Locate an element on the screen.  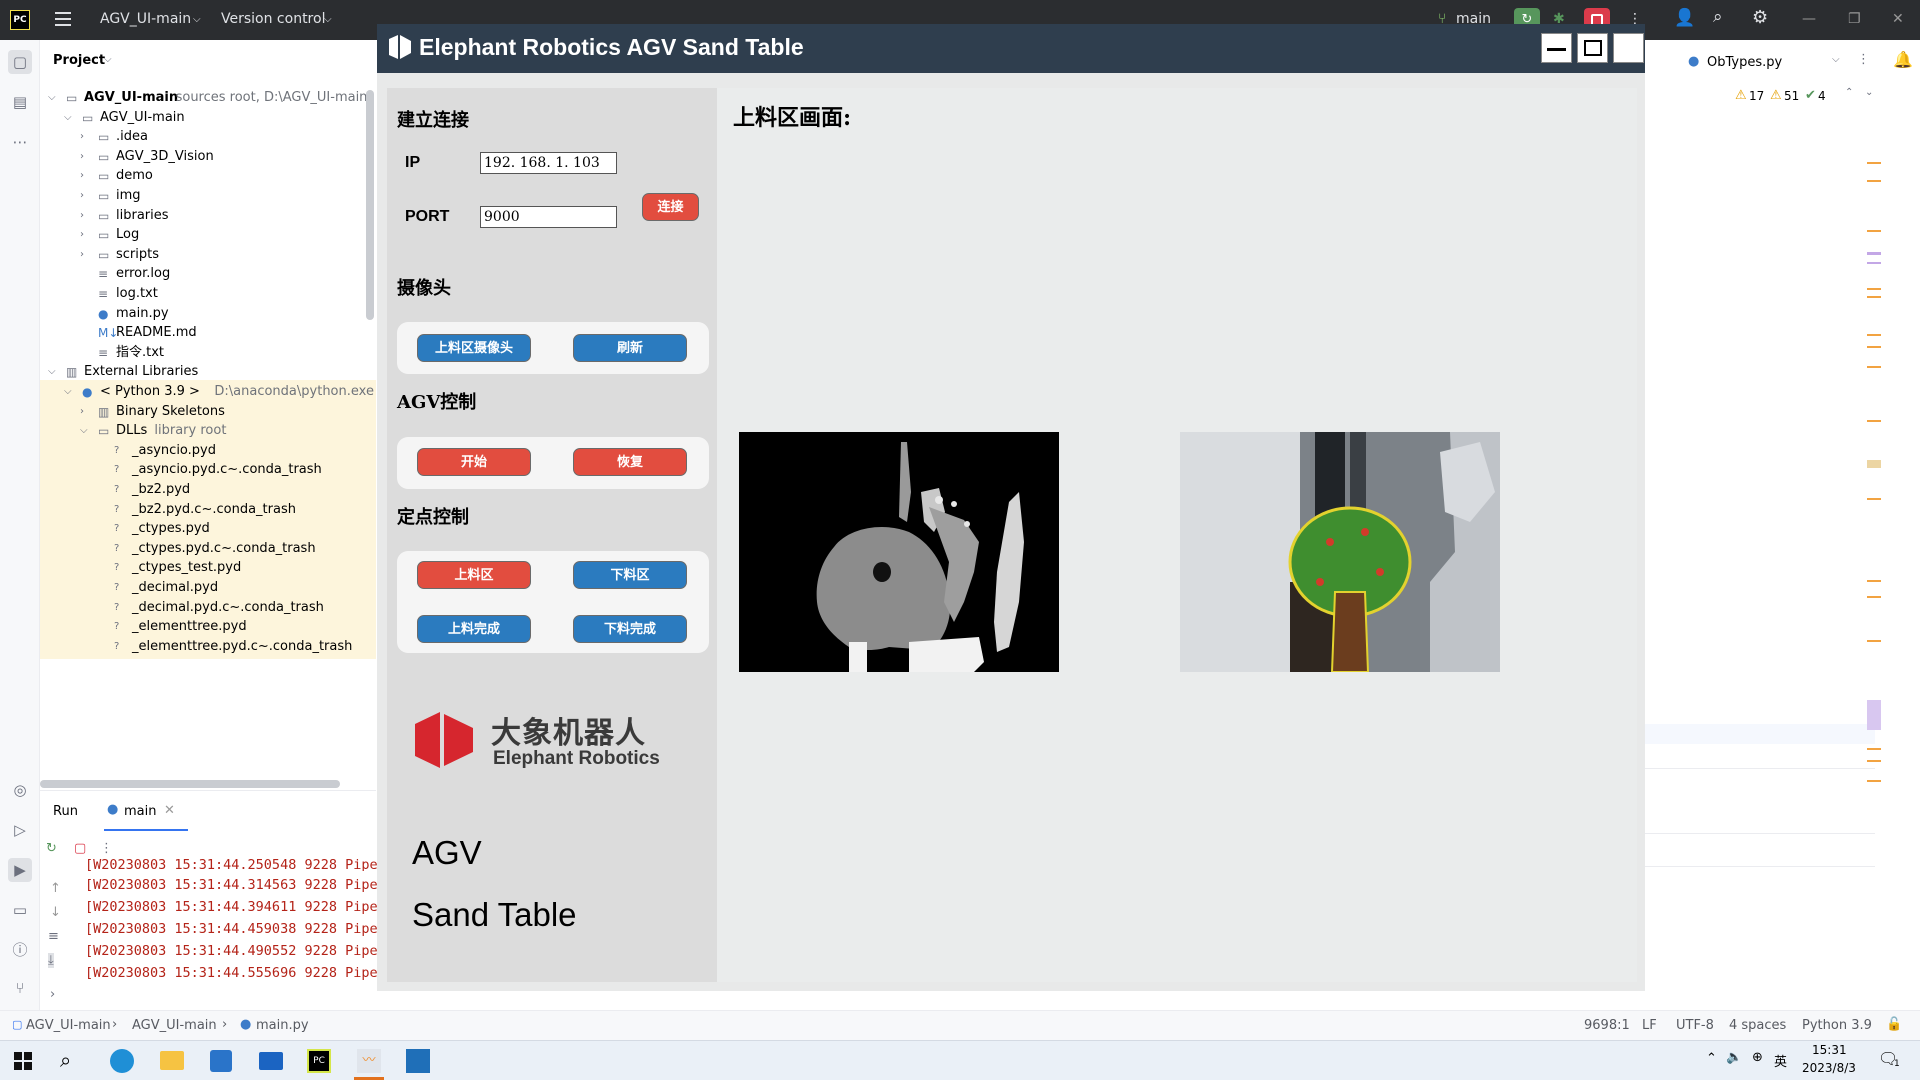
vcs-menu: Version control is located at coordinates (273, 19).